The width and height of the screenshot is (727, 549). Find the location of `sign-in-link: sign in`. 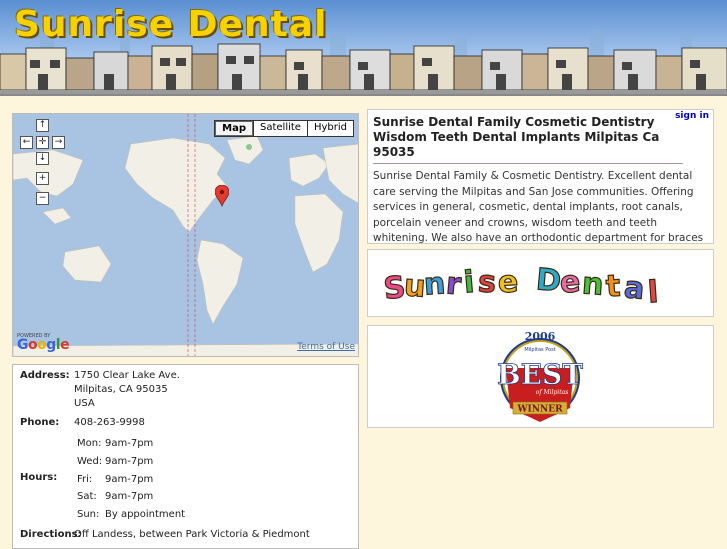

sign-in-link: sign in is located at coordinates (692, 116).